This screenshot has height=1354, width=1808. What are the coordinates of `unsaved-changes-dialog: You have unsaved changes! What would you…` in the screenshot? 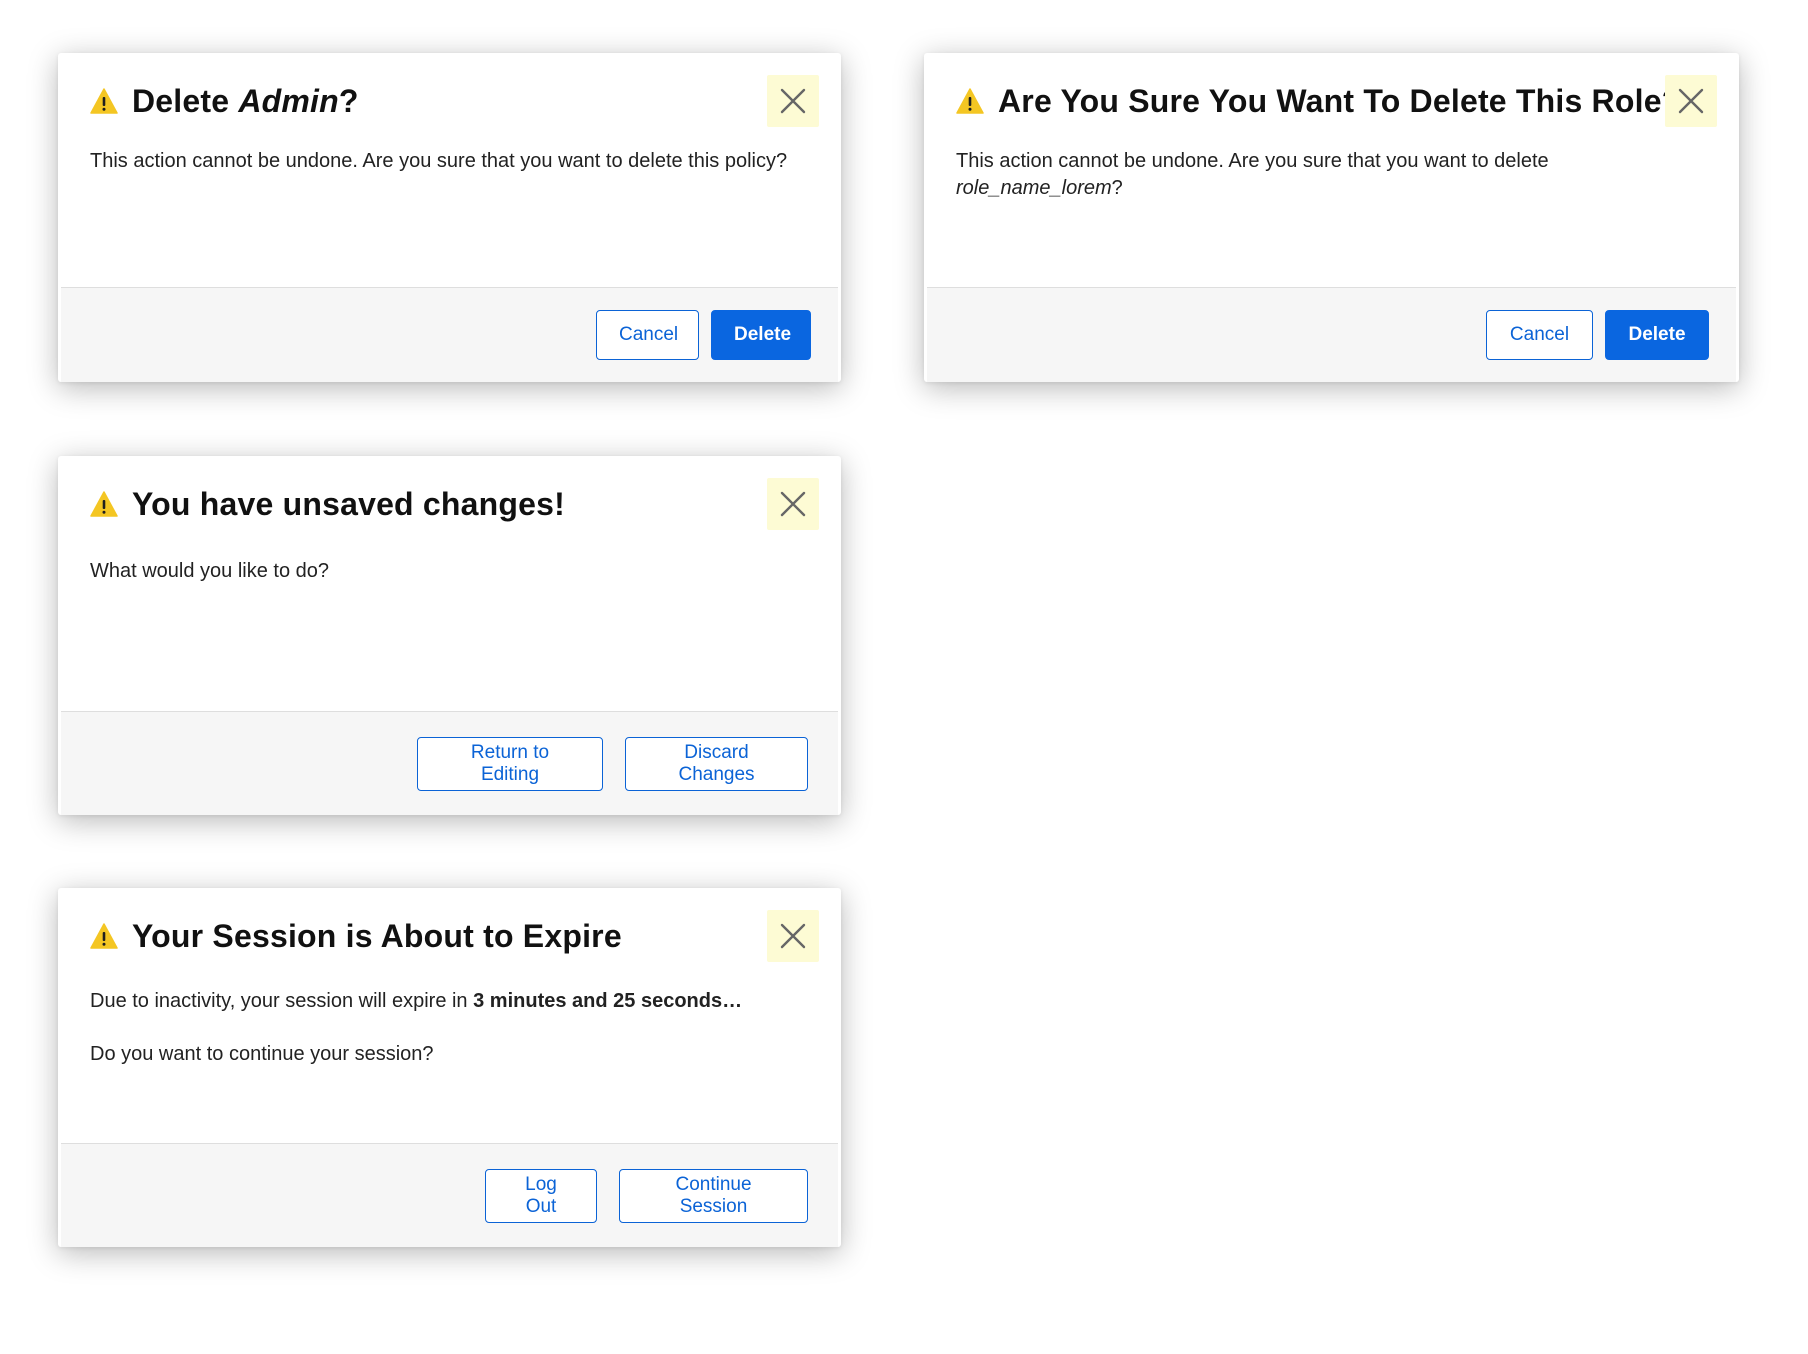 It's located at (449, 635).